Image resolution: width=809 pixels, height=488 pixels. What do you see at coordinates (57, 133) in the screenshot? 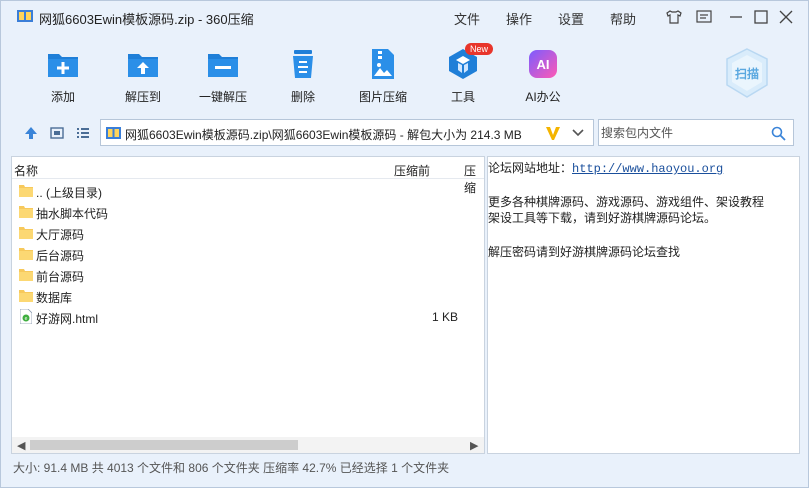
I see `thumbnail-view-icon` at bounding box center [57, 133].